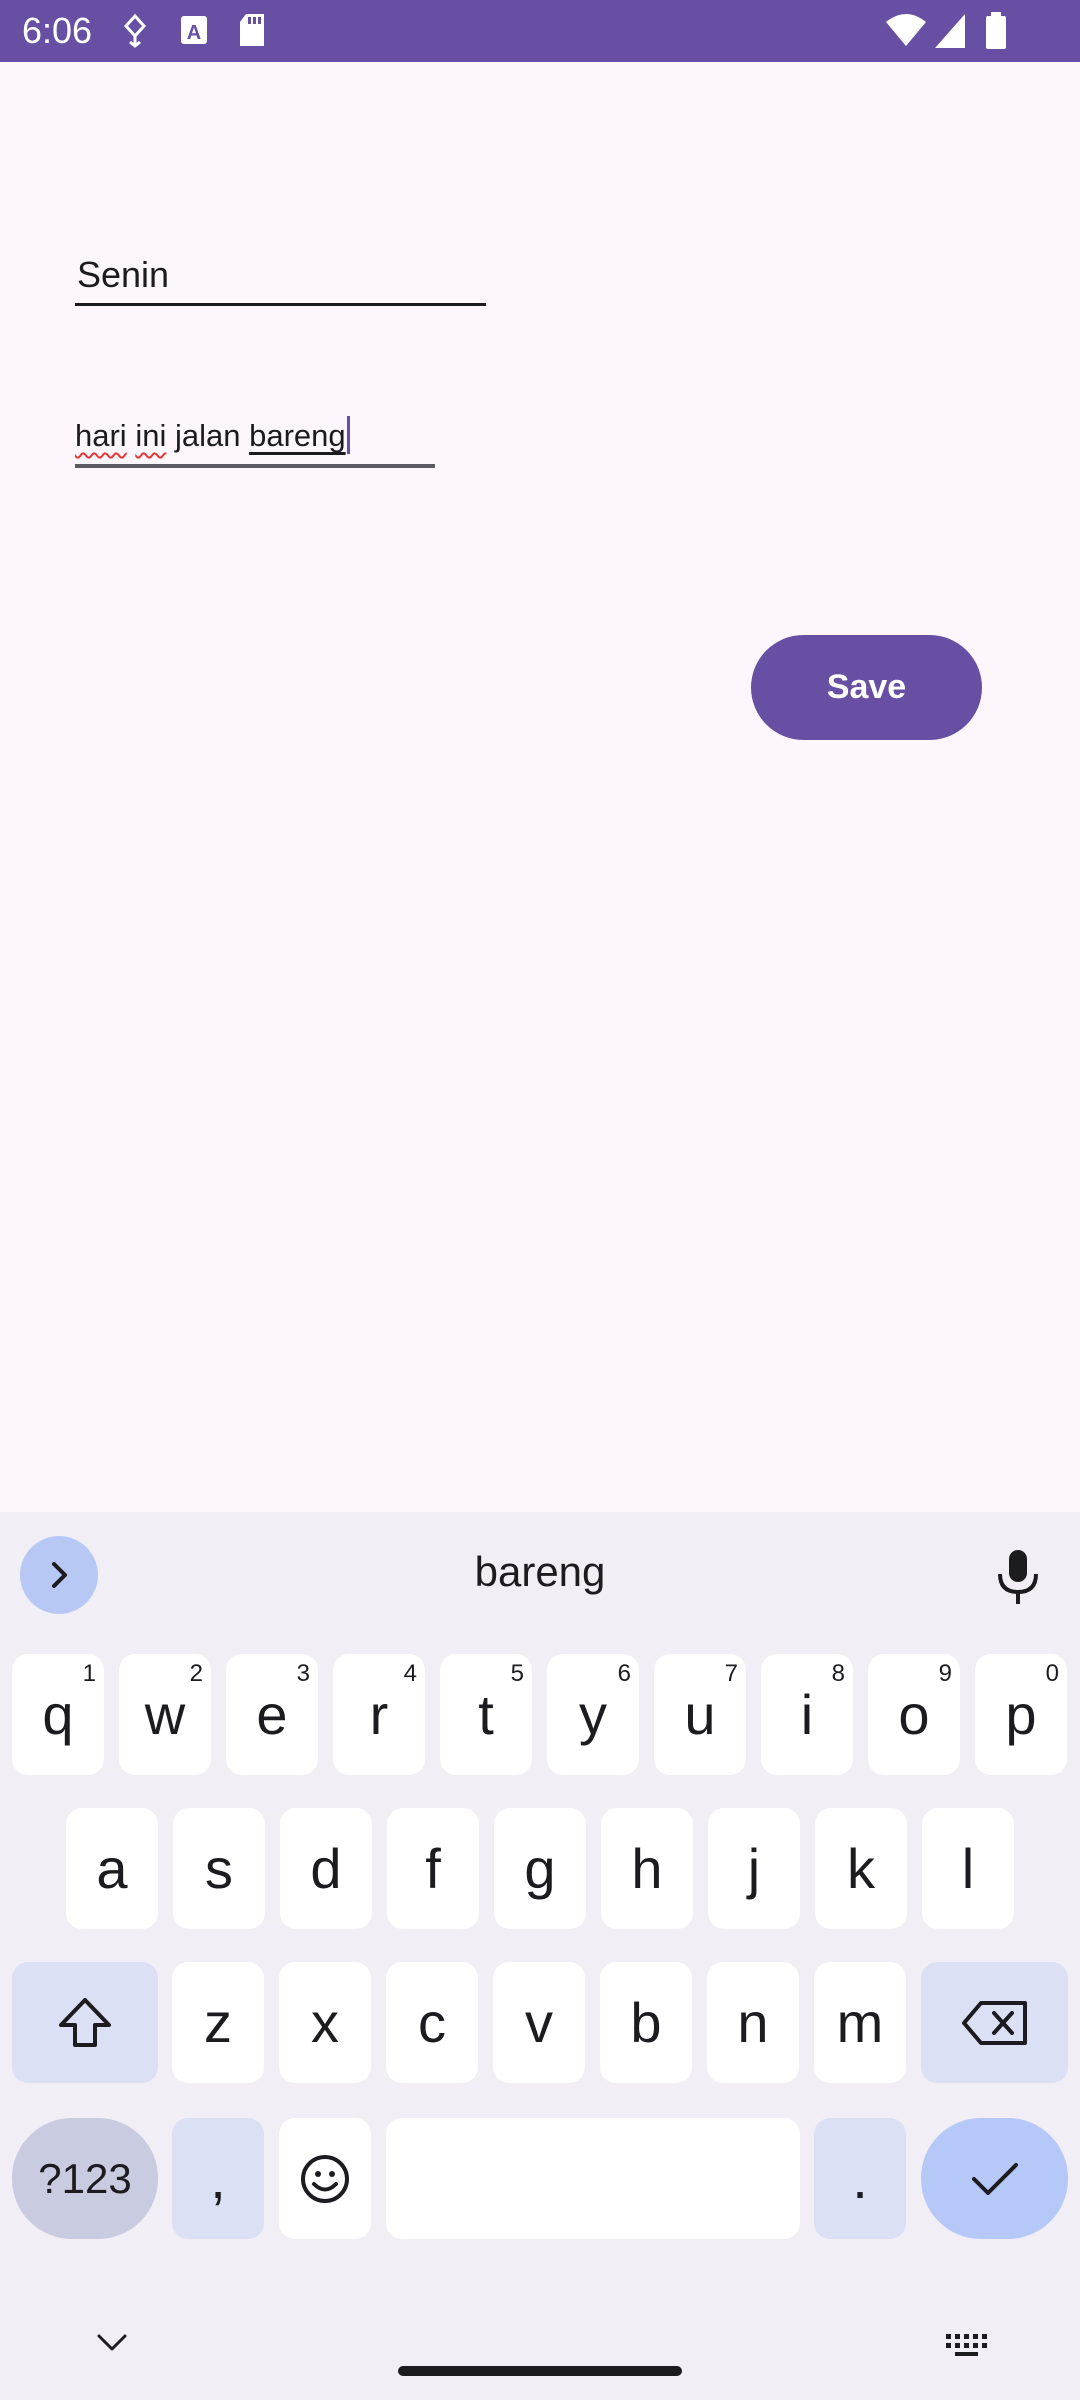  I want to click on space-key, so click(593, 2178).